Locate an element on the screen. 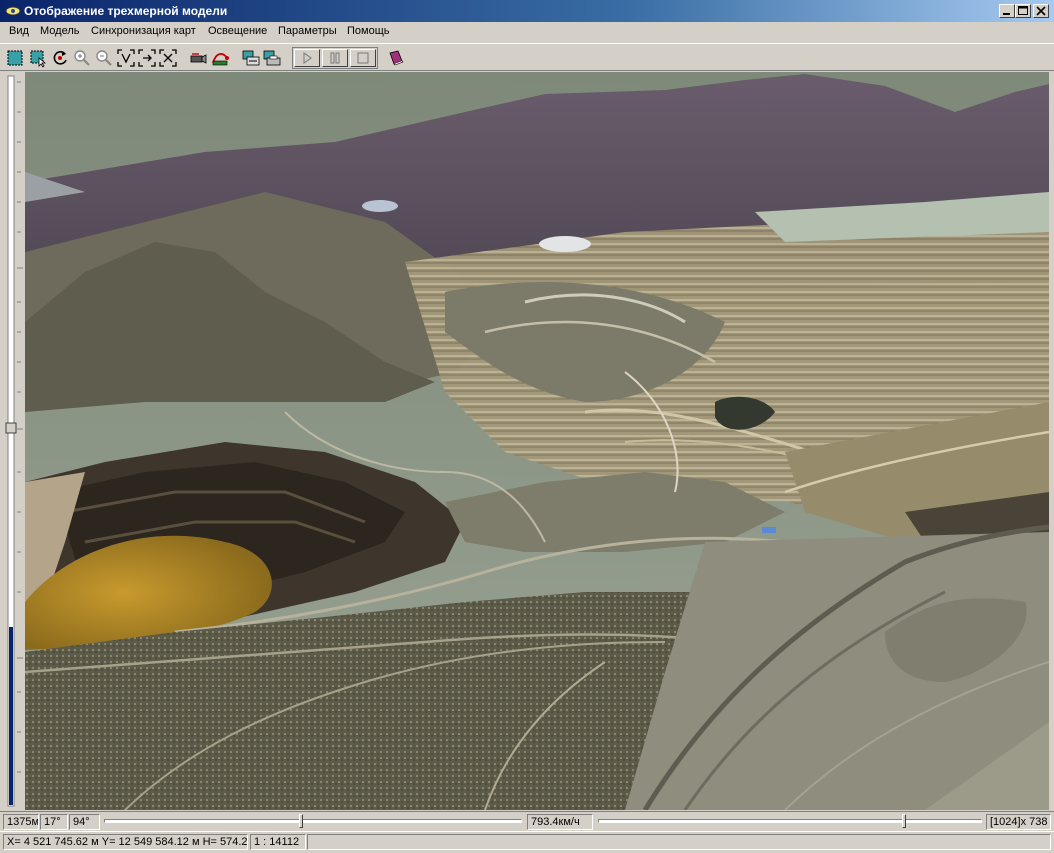 The height and width of the screenshot is (853, 1054). pause-icon is located at coordinates (335, 58).